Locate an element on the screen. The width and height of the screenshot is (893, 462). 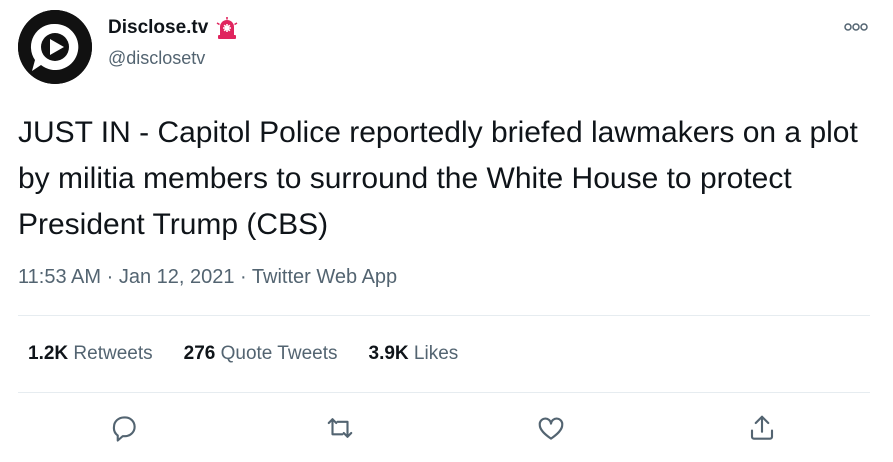
stat-label: Retweets is located at coordinates (113, 353).